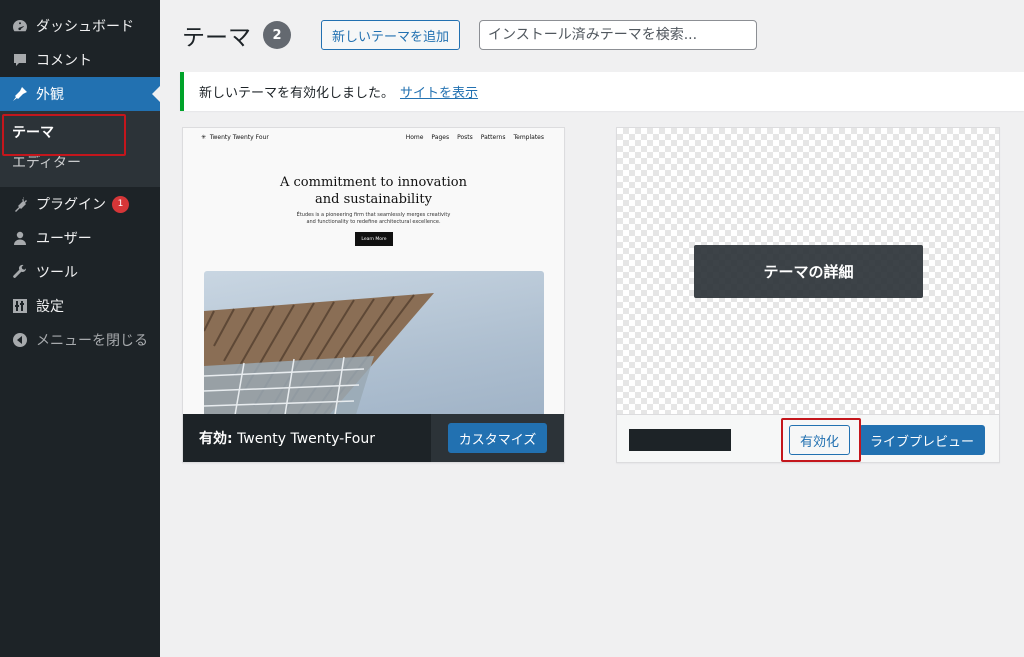 This screenshot has width=1024, height=657. What do you see at coordinates (92, 341) in the screenshot?
I see `menu-collapse-label: メニューを閉じる` at bounding box center [92, 341].